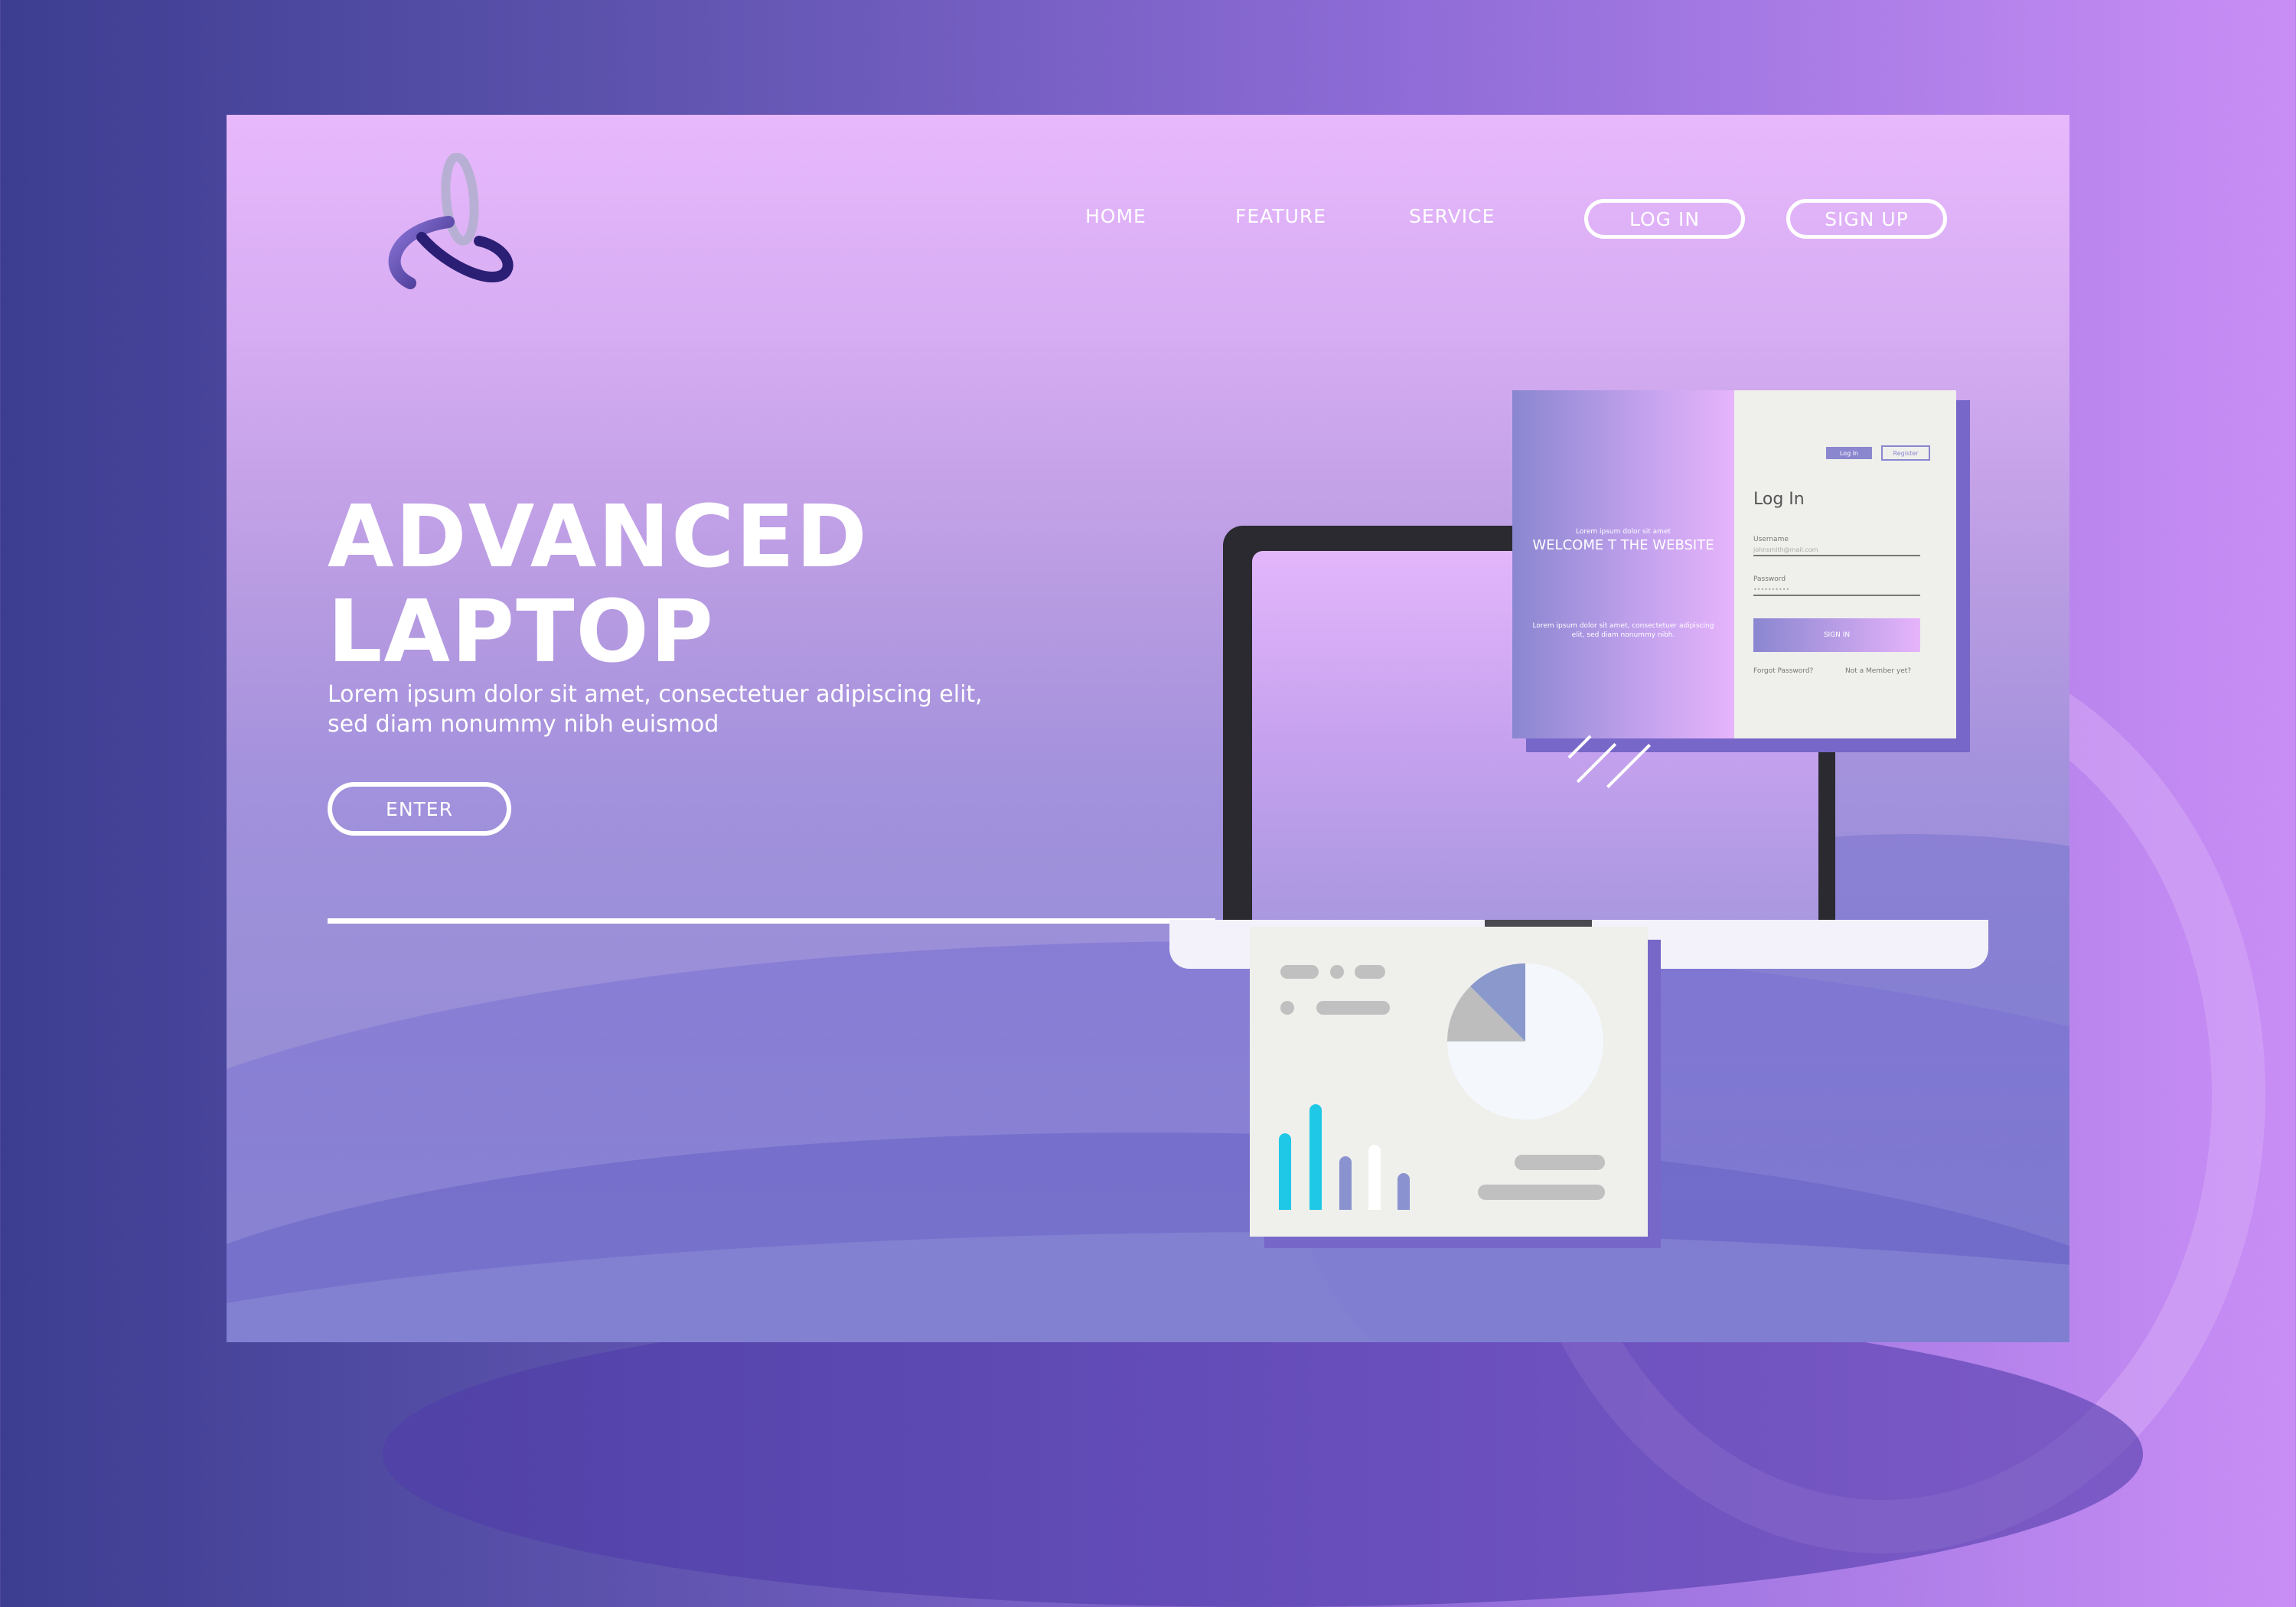 The width and height of the screenshot is (2296, 1607). What do you see at coordinates (1115, 216) in the screenshot?
I see `nav-home-link: HOME` at bounding box center [1115, 216].